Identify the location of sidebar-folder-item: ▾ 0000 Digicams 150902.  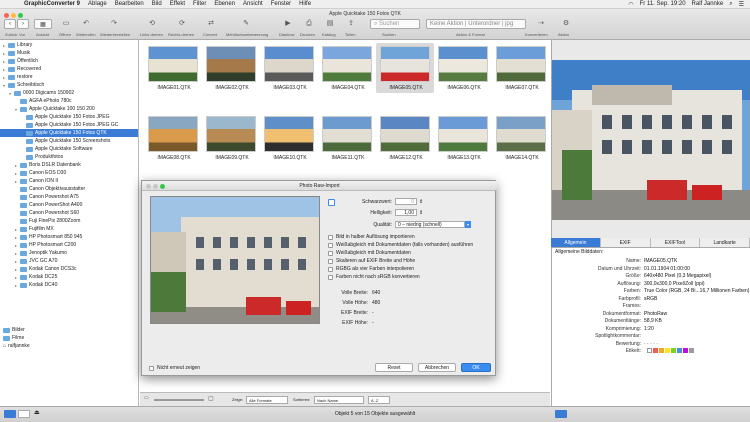
(69, 93).